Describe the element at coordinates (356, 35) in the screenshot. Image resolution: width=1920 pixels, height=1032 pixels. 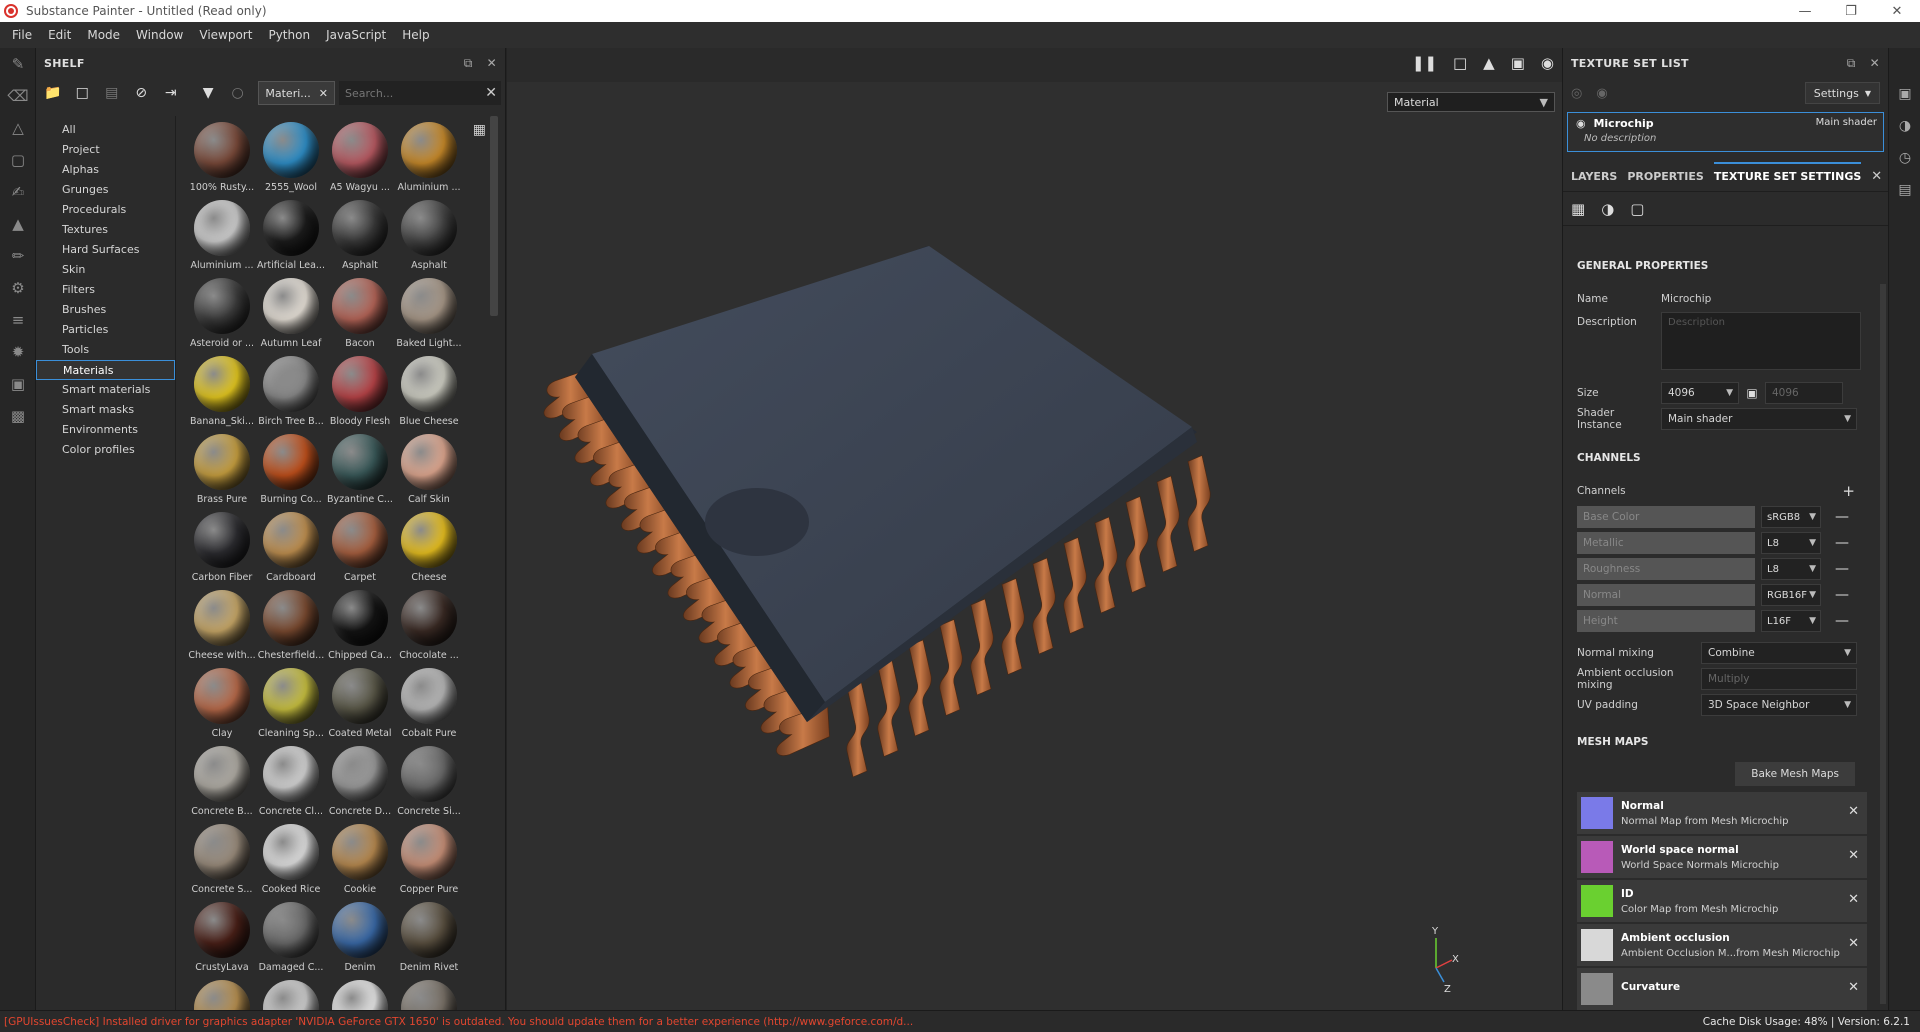
I see `menu-javascript: JavaScript` at that location.